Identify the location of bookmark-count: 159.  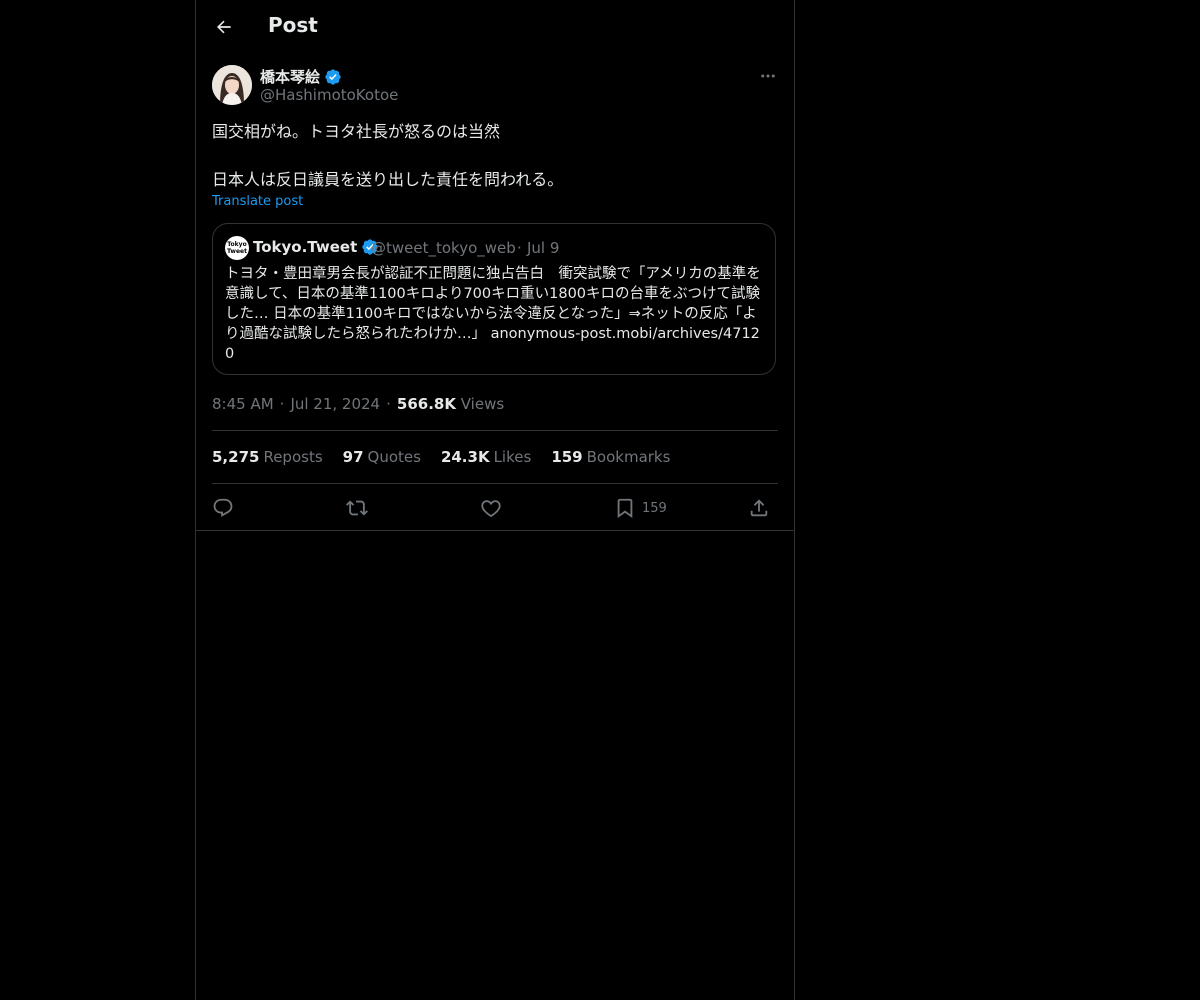
(654, 508).